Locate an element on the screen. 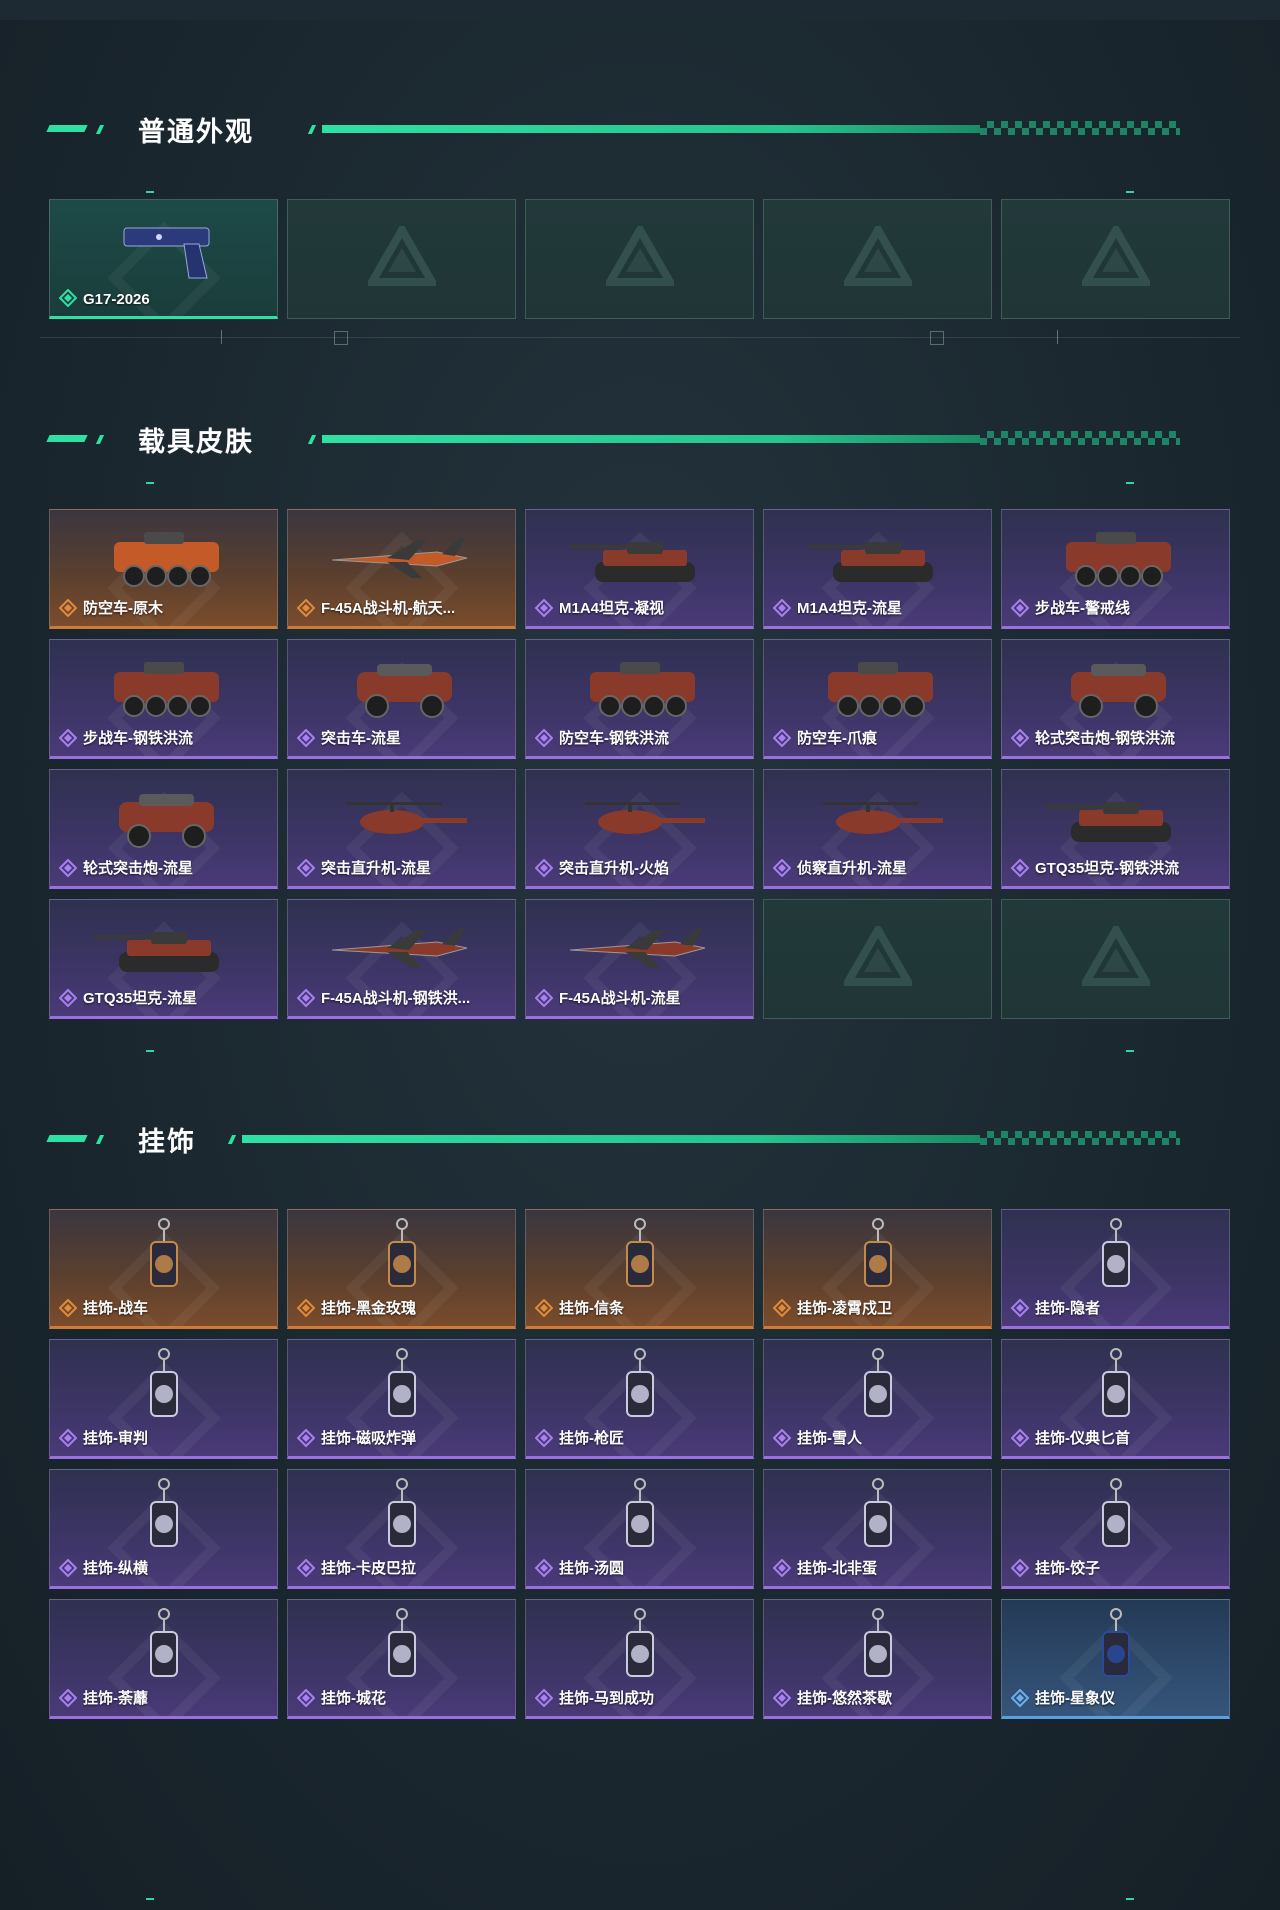 Image resolution: width=1280 pixels, height=1910 pixels. helicopter-icon is located at coordinates (406, 818).